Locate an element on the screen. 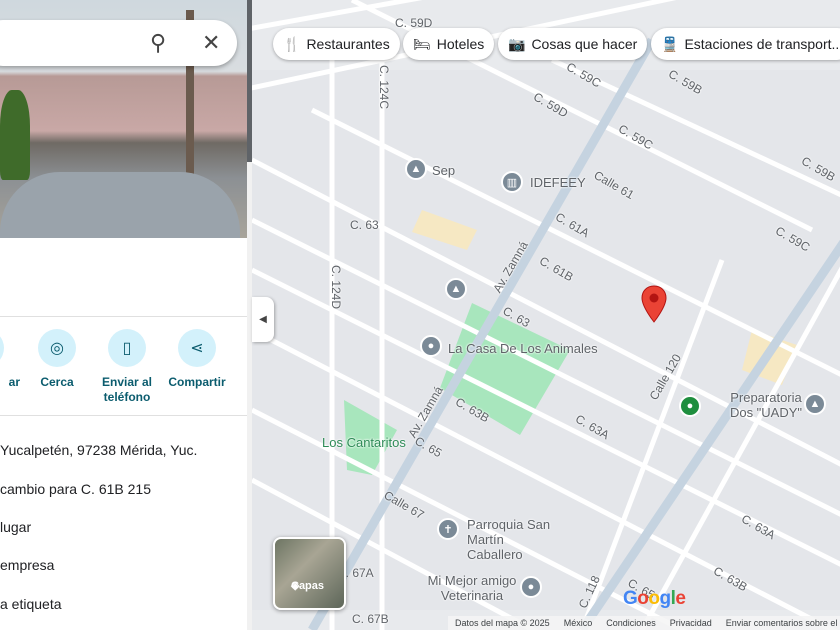 This screenshot has width=840, height=630. share-button: ⋖ Compartir is located at coordinates (197, 359).